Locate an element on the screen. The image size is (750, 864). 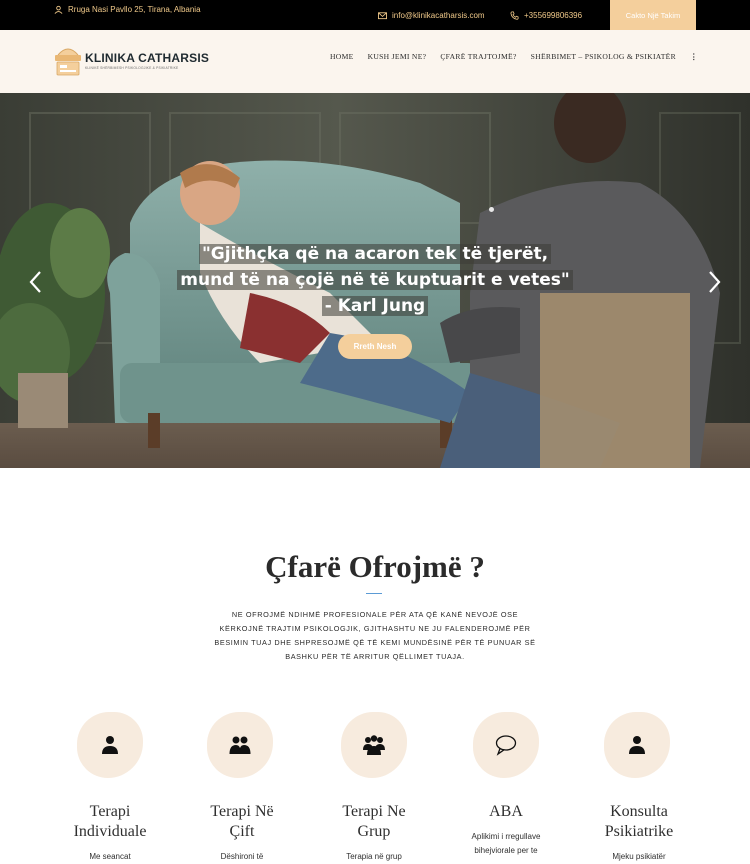
address-info: Rruga Nasi Pavllo 25, Tirana, Albania is located at coordinates (127, 9).